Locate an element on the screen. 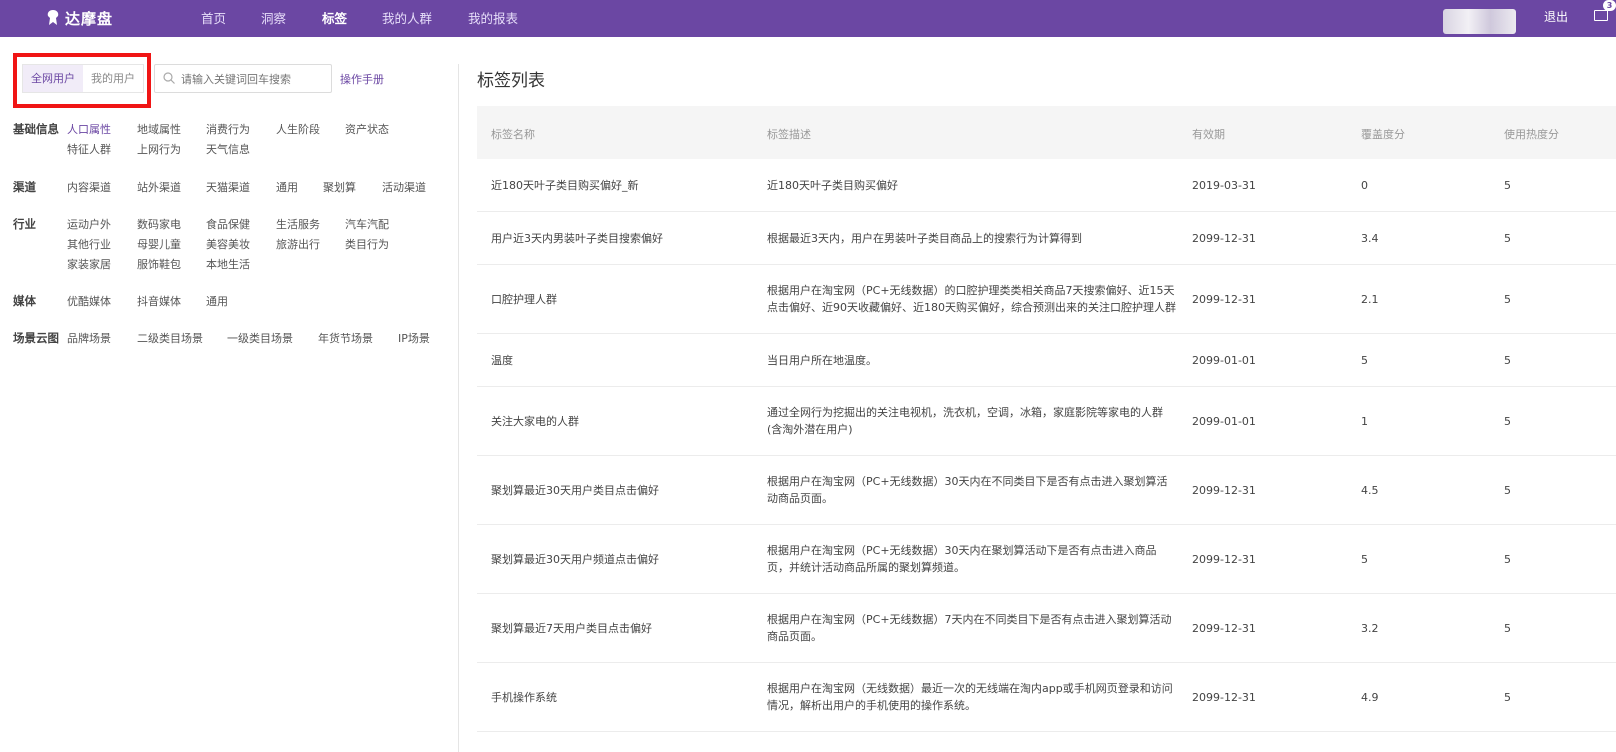 Image resolution: width=1616 pixels, height=752 pixels. nav-home: 首页 is located at coordinates (213, 17).